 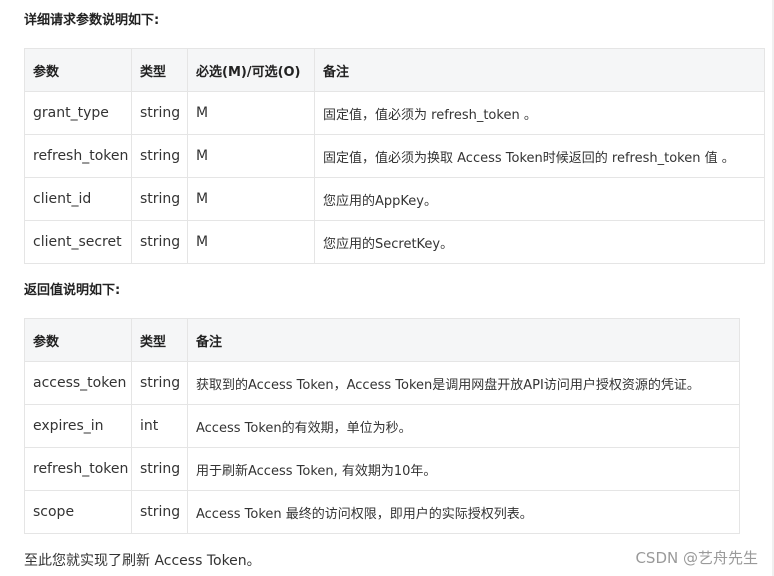 What do you see at coordinates (696, 558) in the screenshot?
I see `watermark: CSDN @艺舟先生` at bounding box center [696, 558].